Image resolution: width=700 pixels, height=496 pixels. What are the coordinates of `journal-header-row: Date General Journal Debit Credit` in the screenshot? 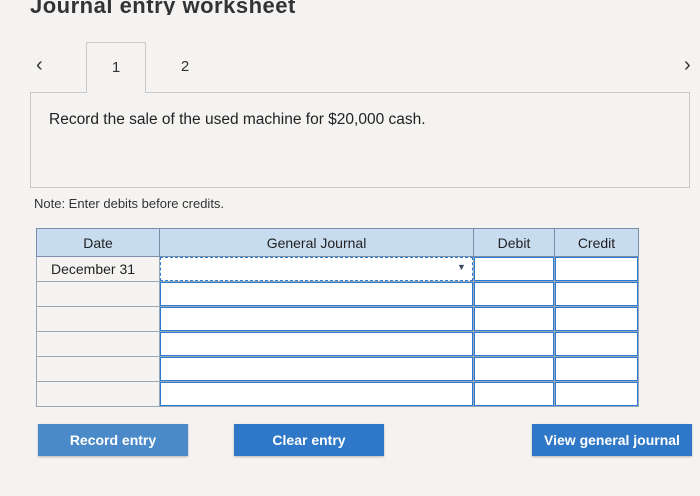 It's located at (337, 242).